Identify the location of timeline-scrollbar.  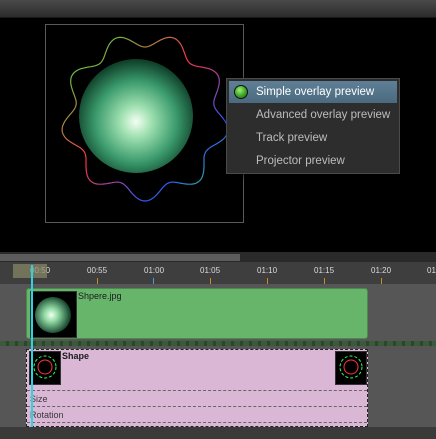
(218, 257).